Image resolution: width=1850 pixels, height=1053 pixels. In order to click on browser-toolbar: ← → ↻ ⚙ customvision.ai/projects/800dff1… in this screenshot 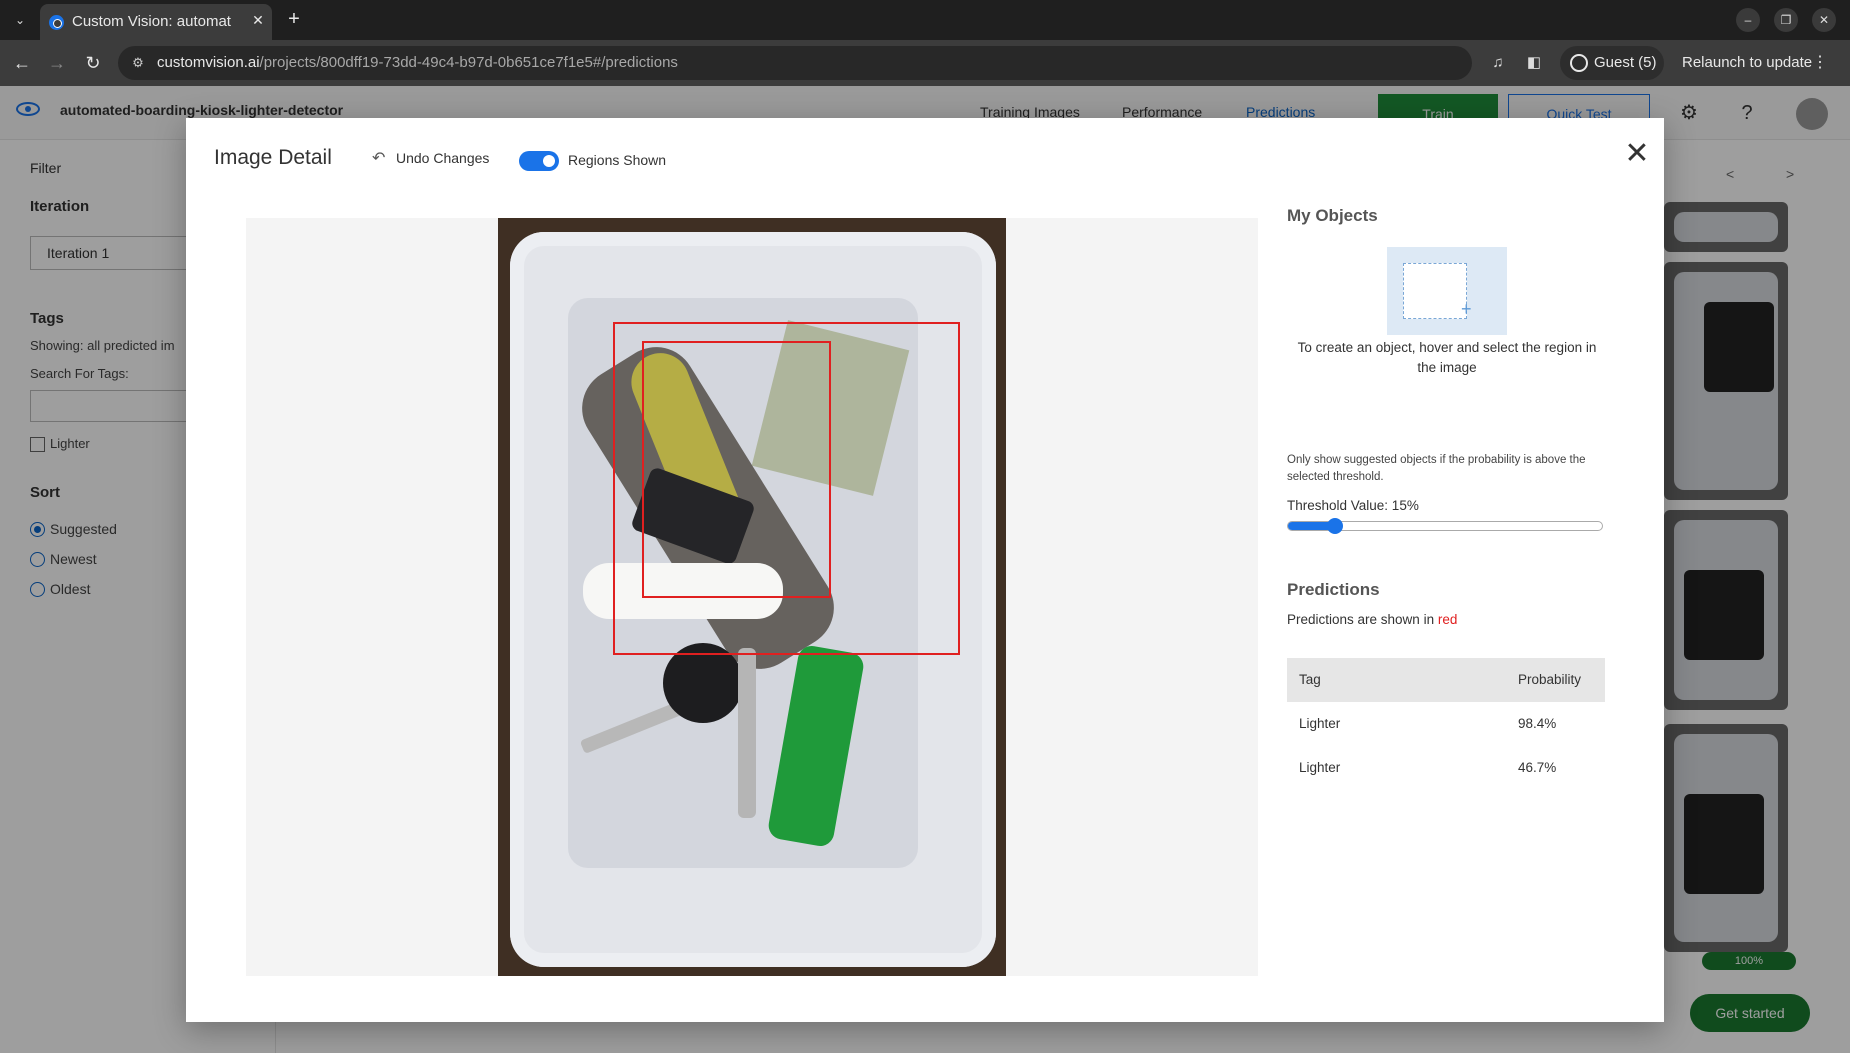, I will do `click(925, 63)`.